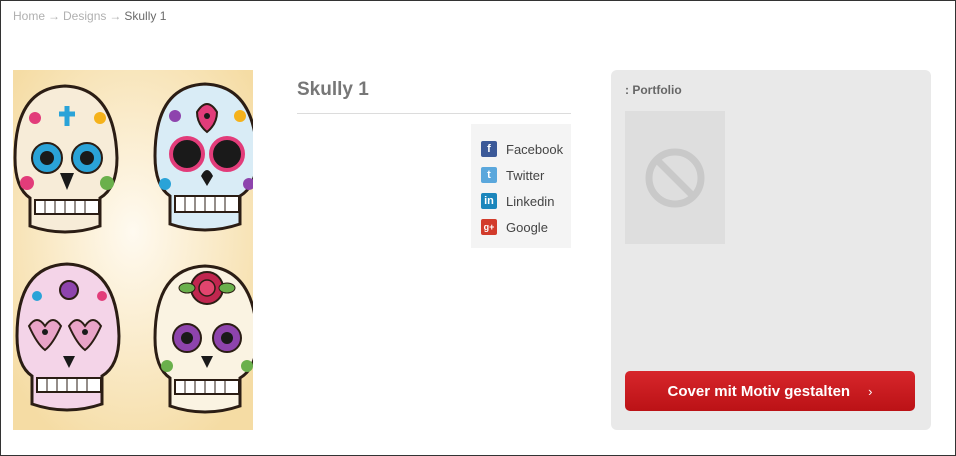  I want to click on breadcrumb-designs-link: Designs, so click(84, 16).